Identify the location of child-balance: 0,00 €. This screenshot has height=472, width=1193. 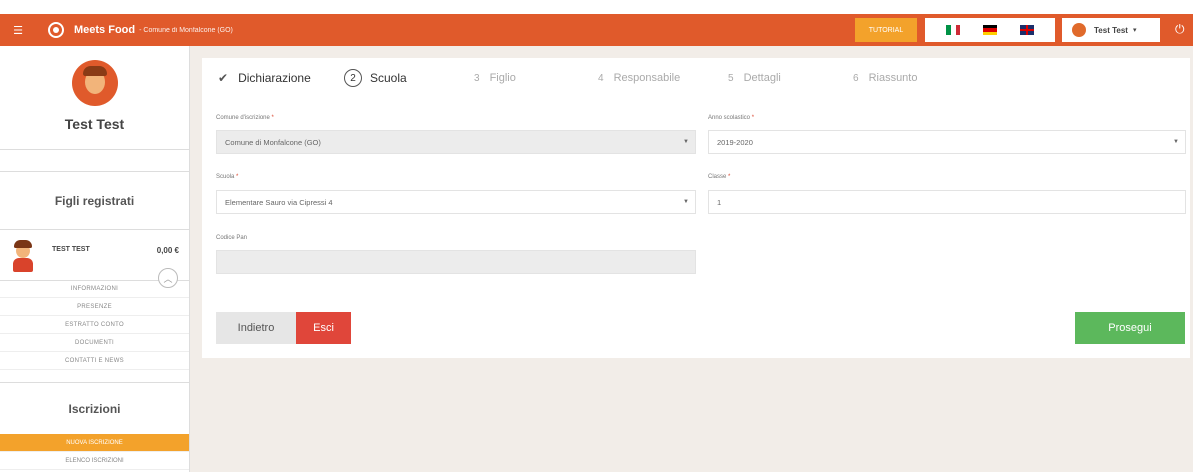
(167, 250).